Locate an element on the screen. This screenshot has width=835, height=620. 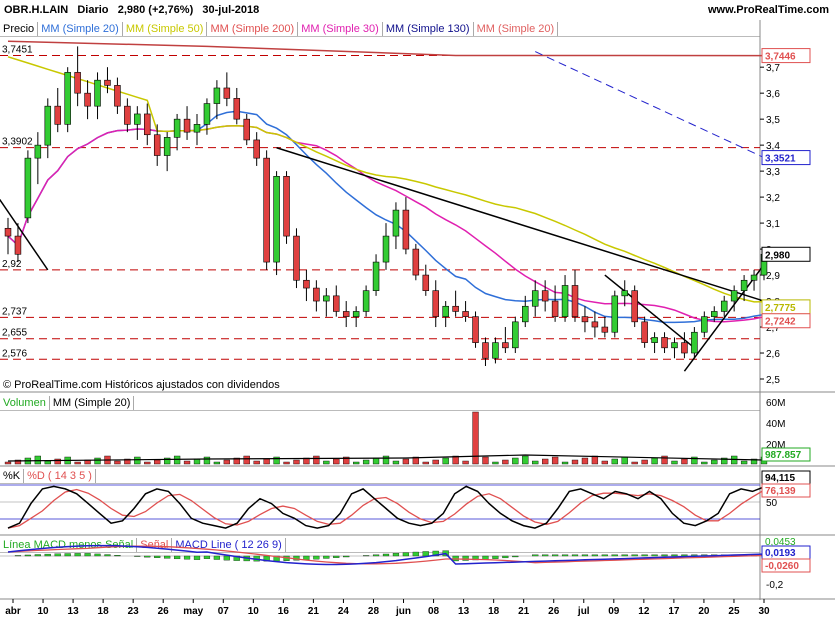
trendline-down is located at coordinates (520, 224).